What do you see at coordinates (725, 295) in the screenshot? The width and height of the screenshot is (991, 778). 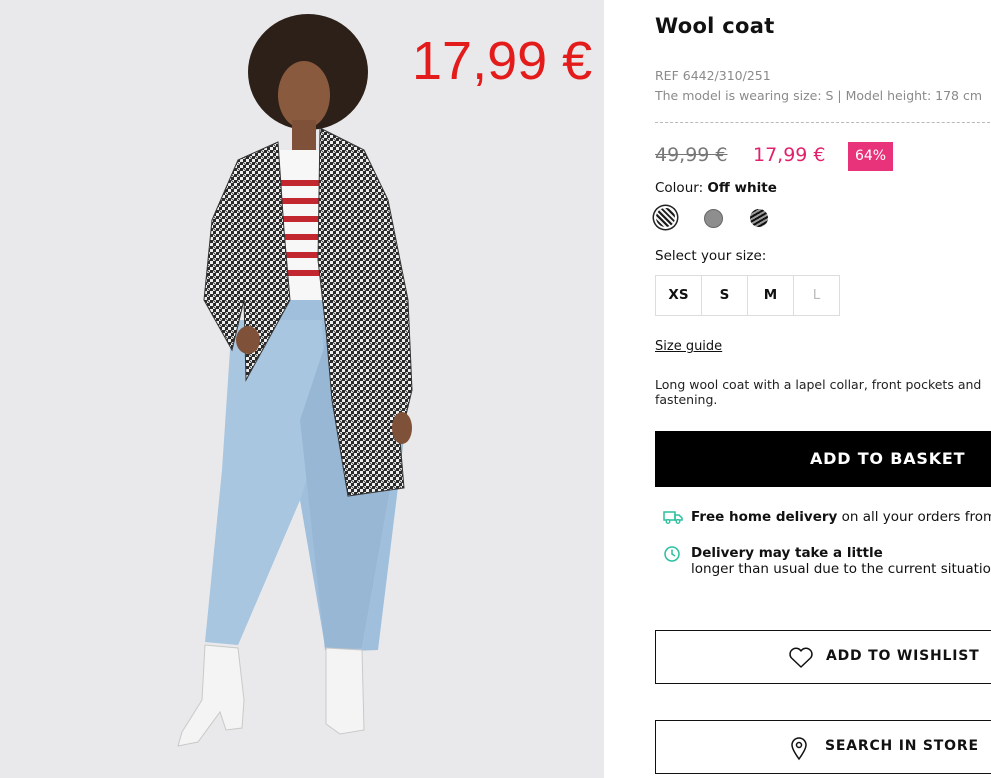 I see `size-s-button: S` at bounding box center [725, 295].